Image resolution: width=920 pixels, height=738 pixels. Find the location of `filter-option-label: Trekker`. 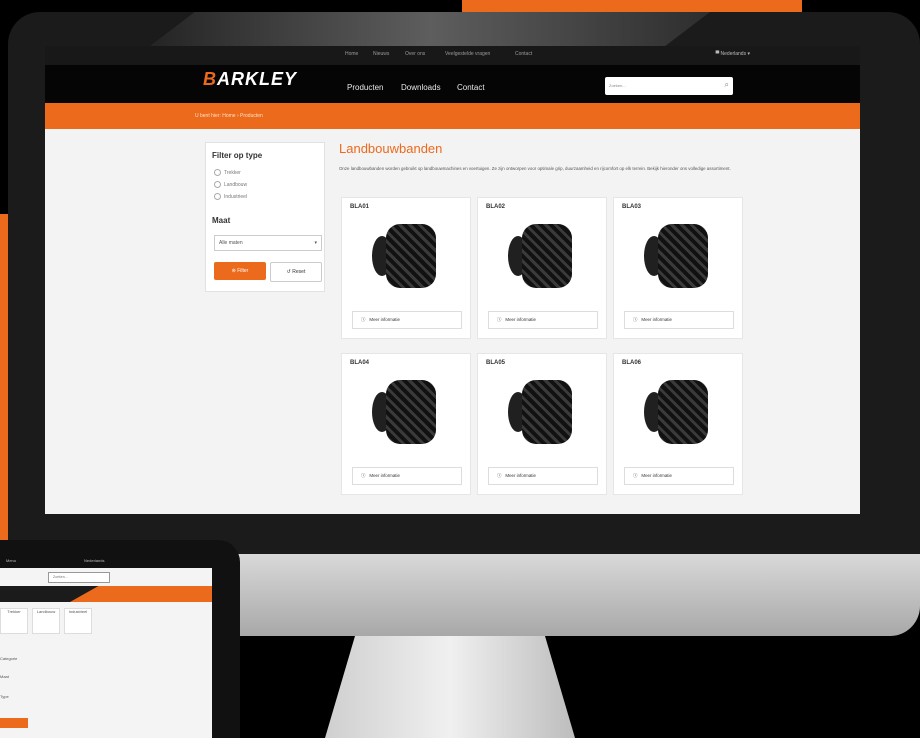

filter-option-label: Trekker is located at coordinates (232, 172).